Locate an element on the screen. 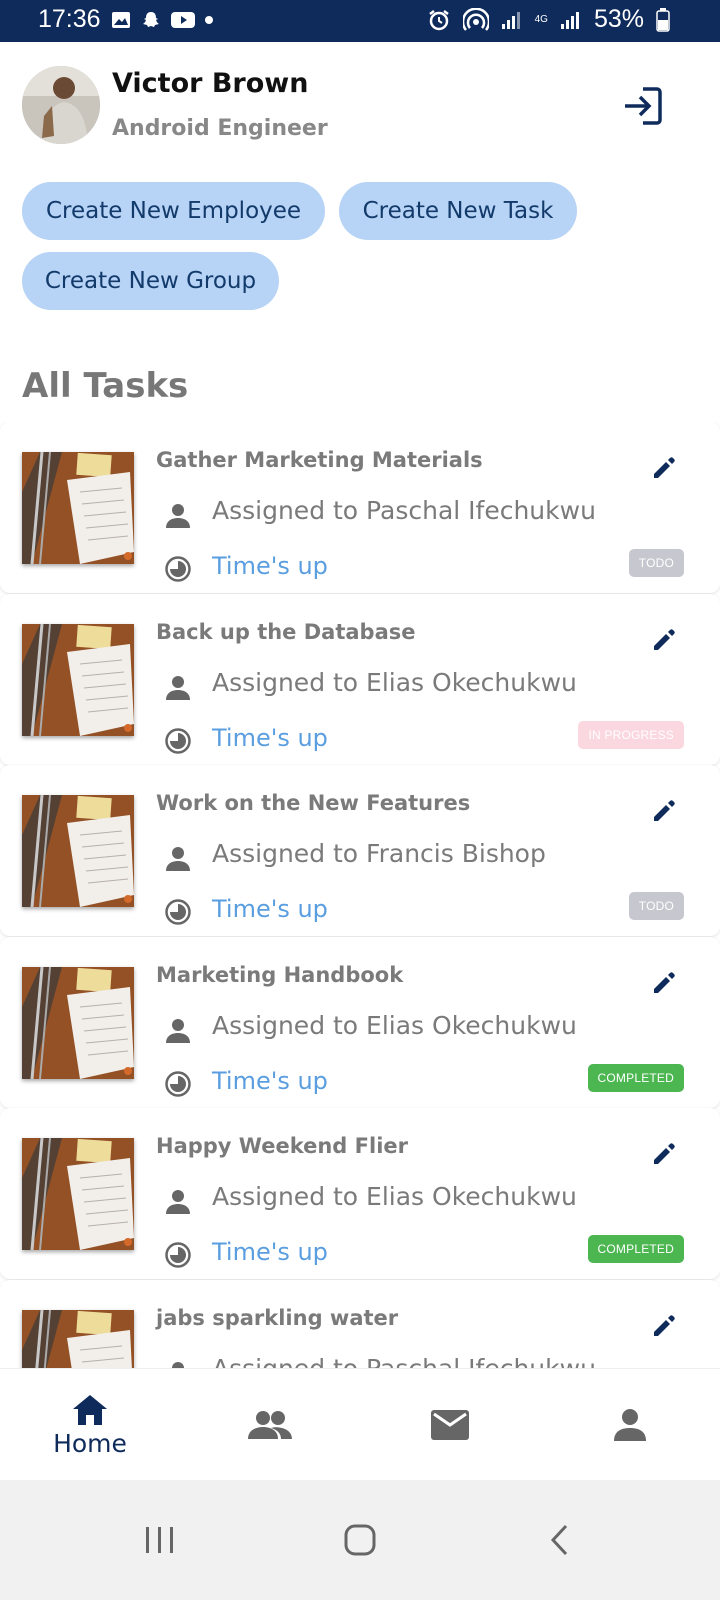  profile-header: Victor Brown Android Engineer is located at coordinates (360, 107).